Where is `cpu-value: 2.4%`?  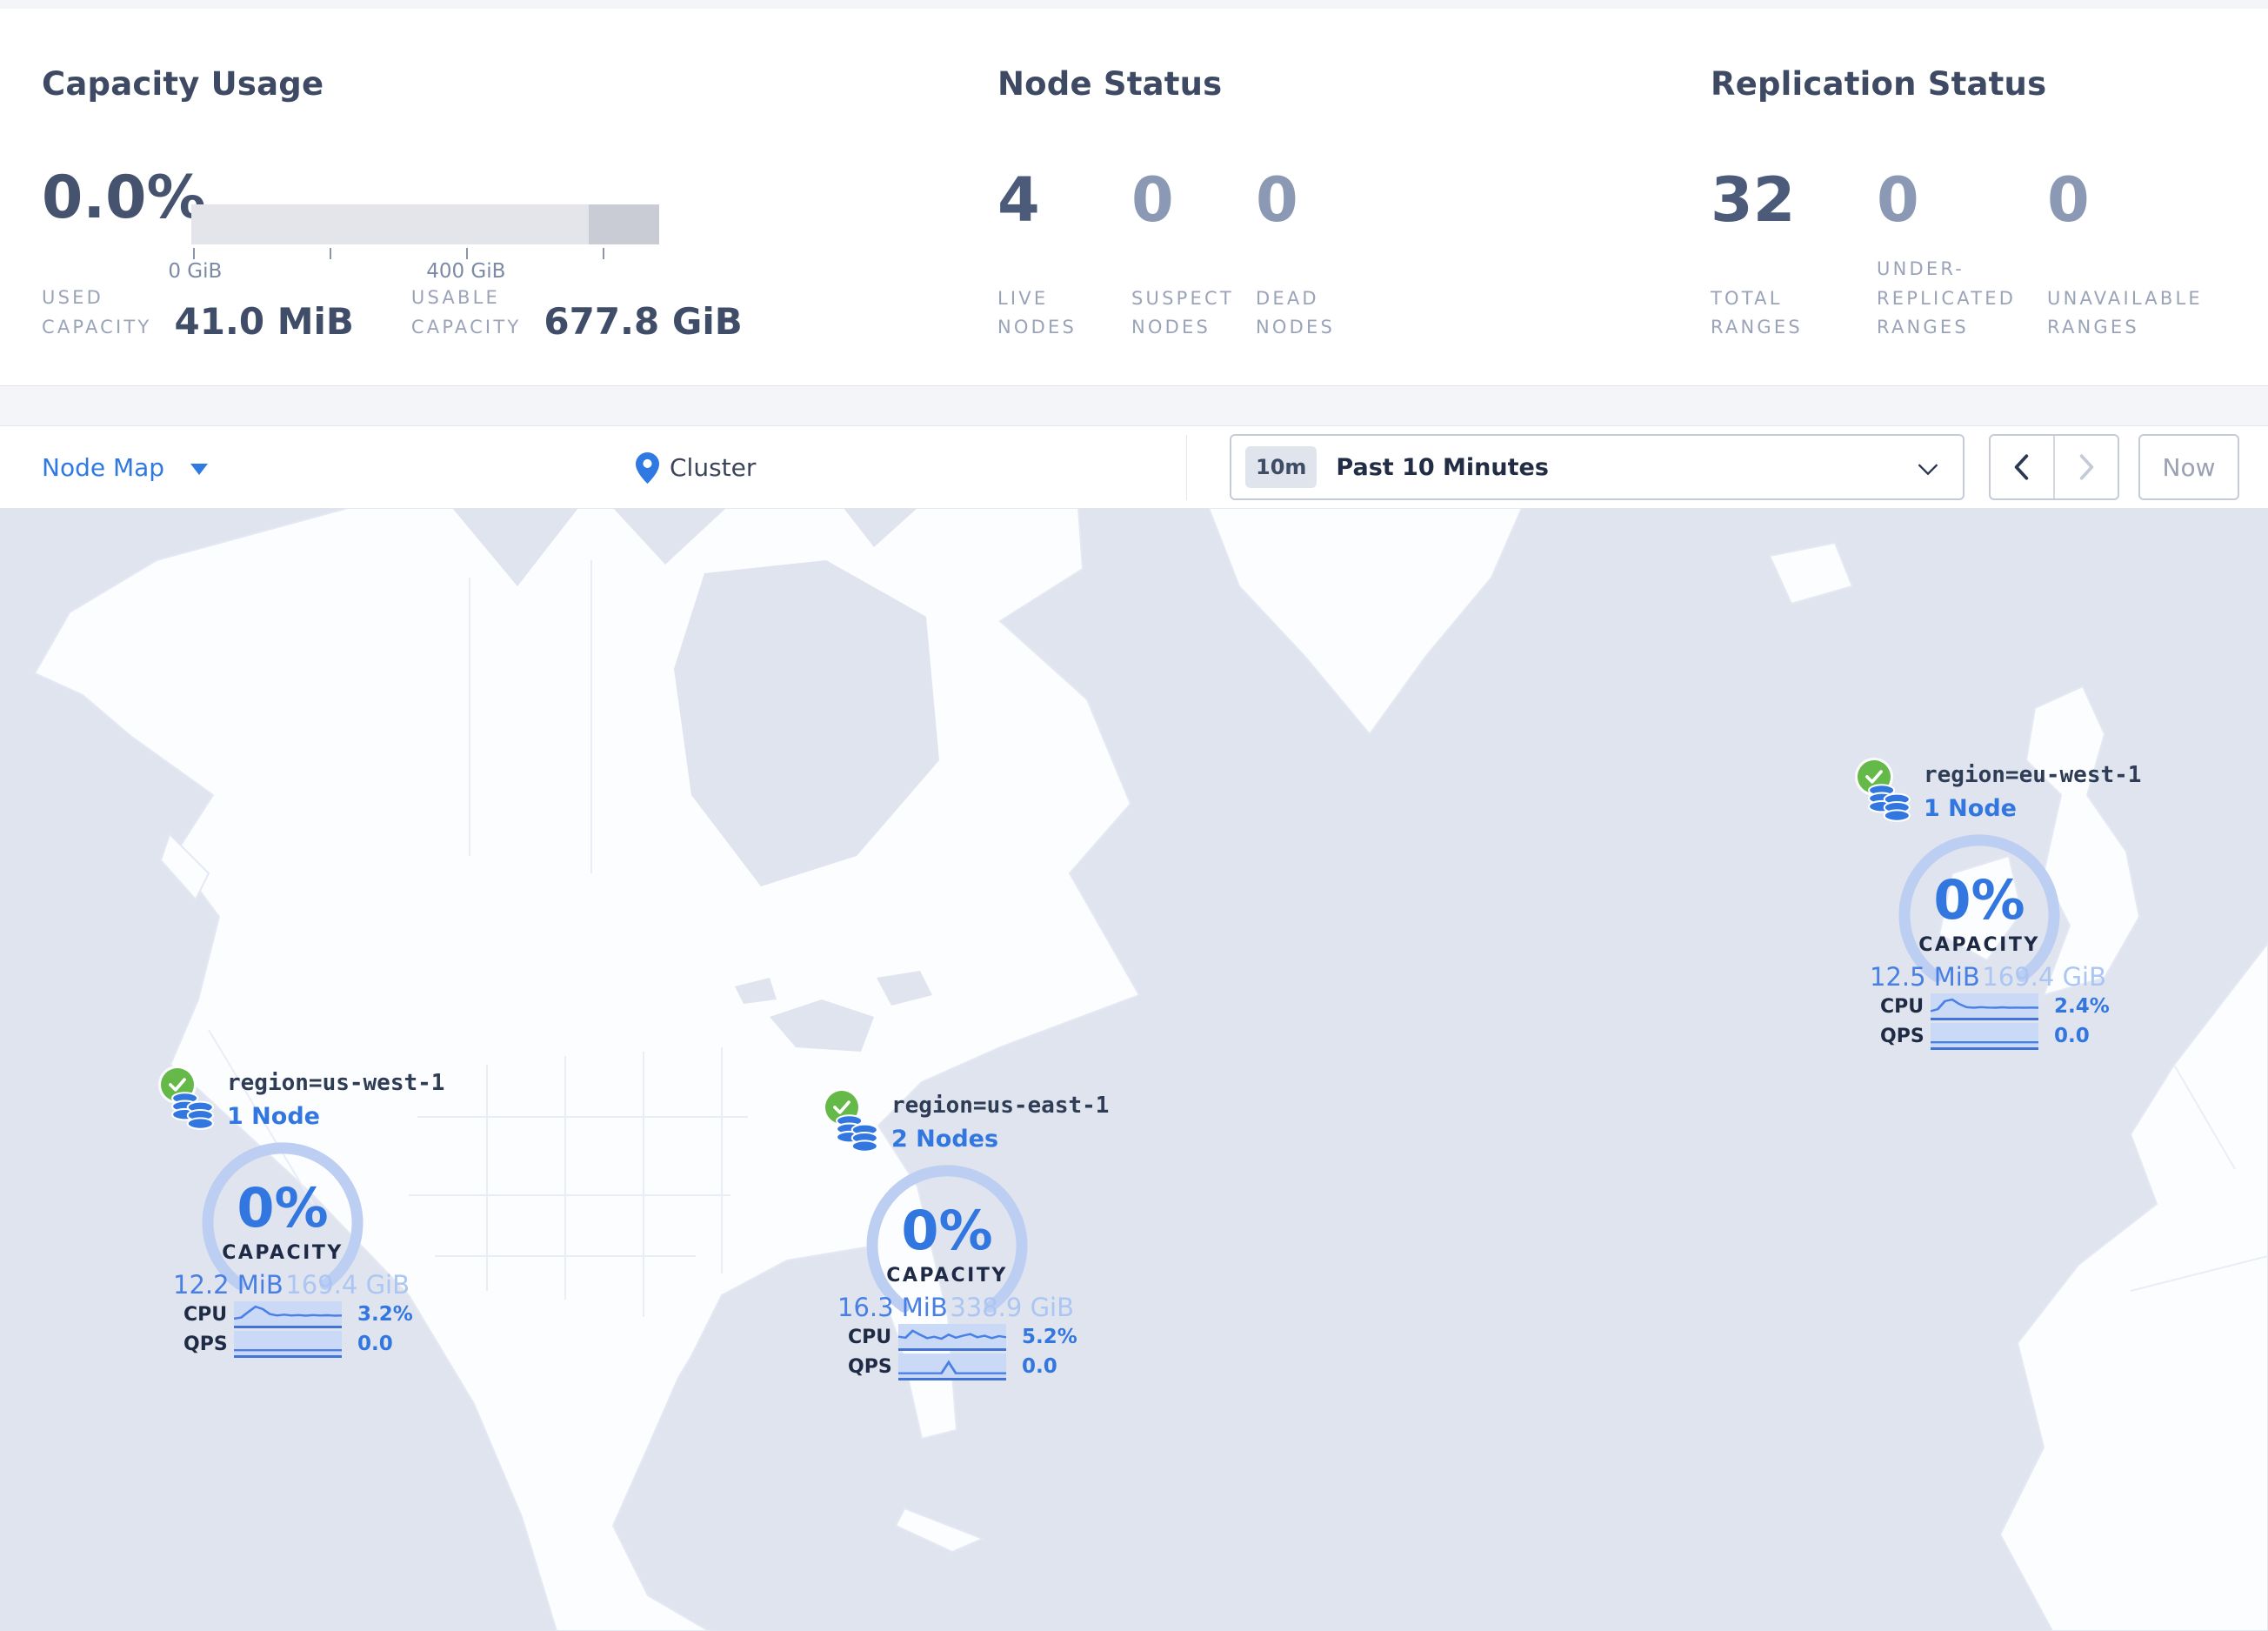
cpu-value: 2.4% is located at coordinates (2082, 1006).